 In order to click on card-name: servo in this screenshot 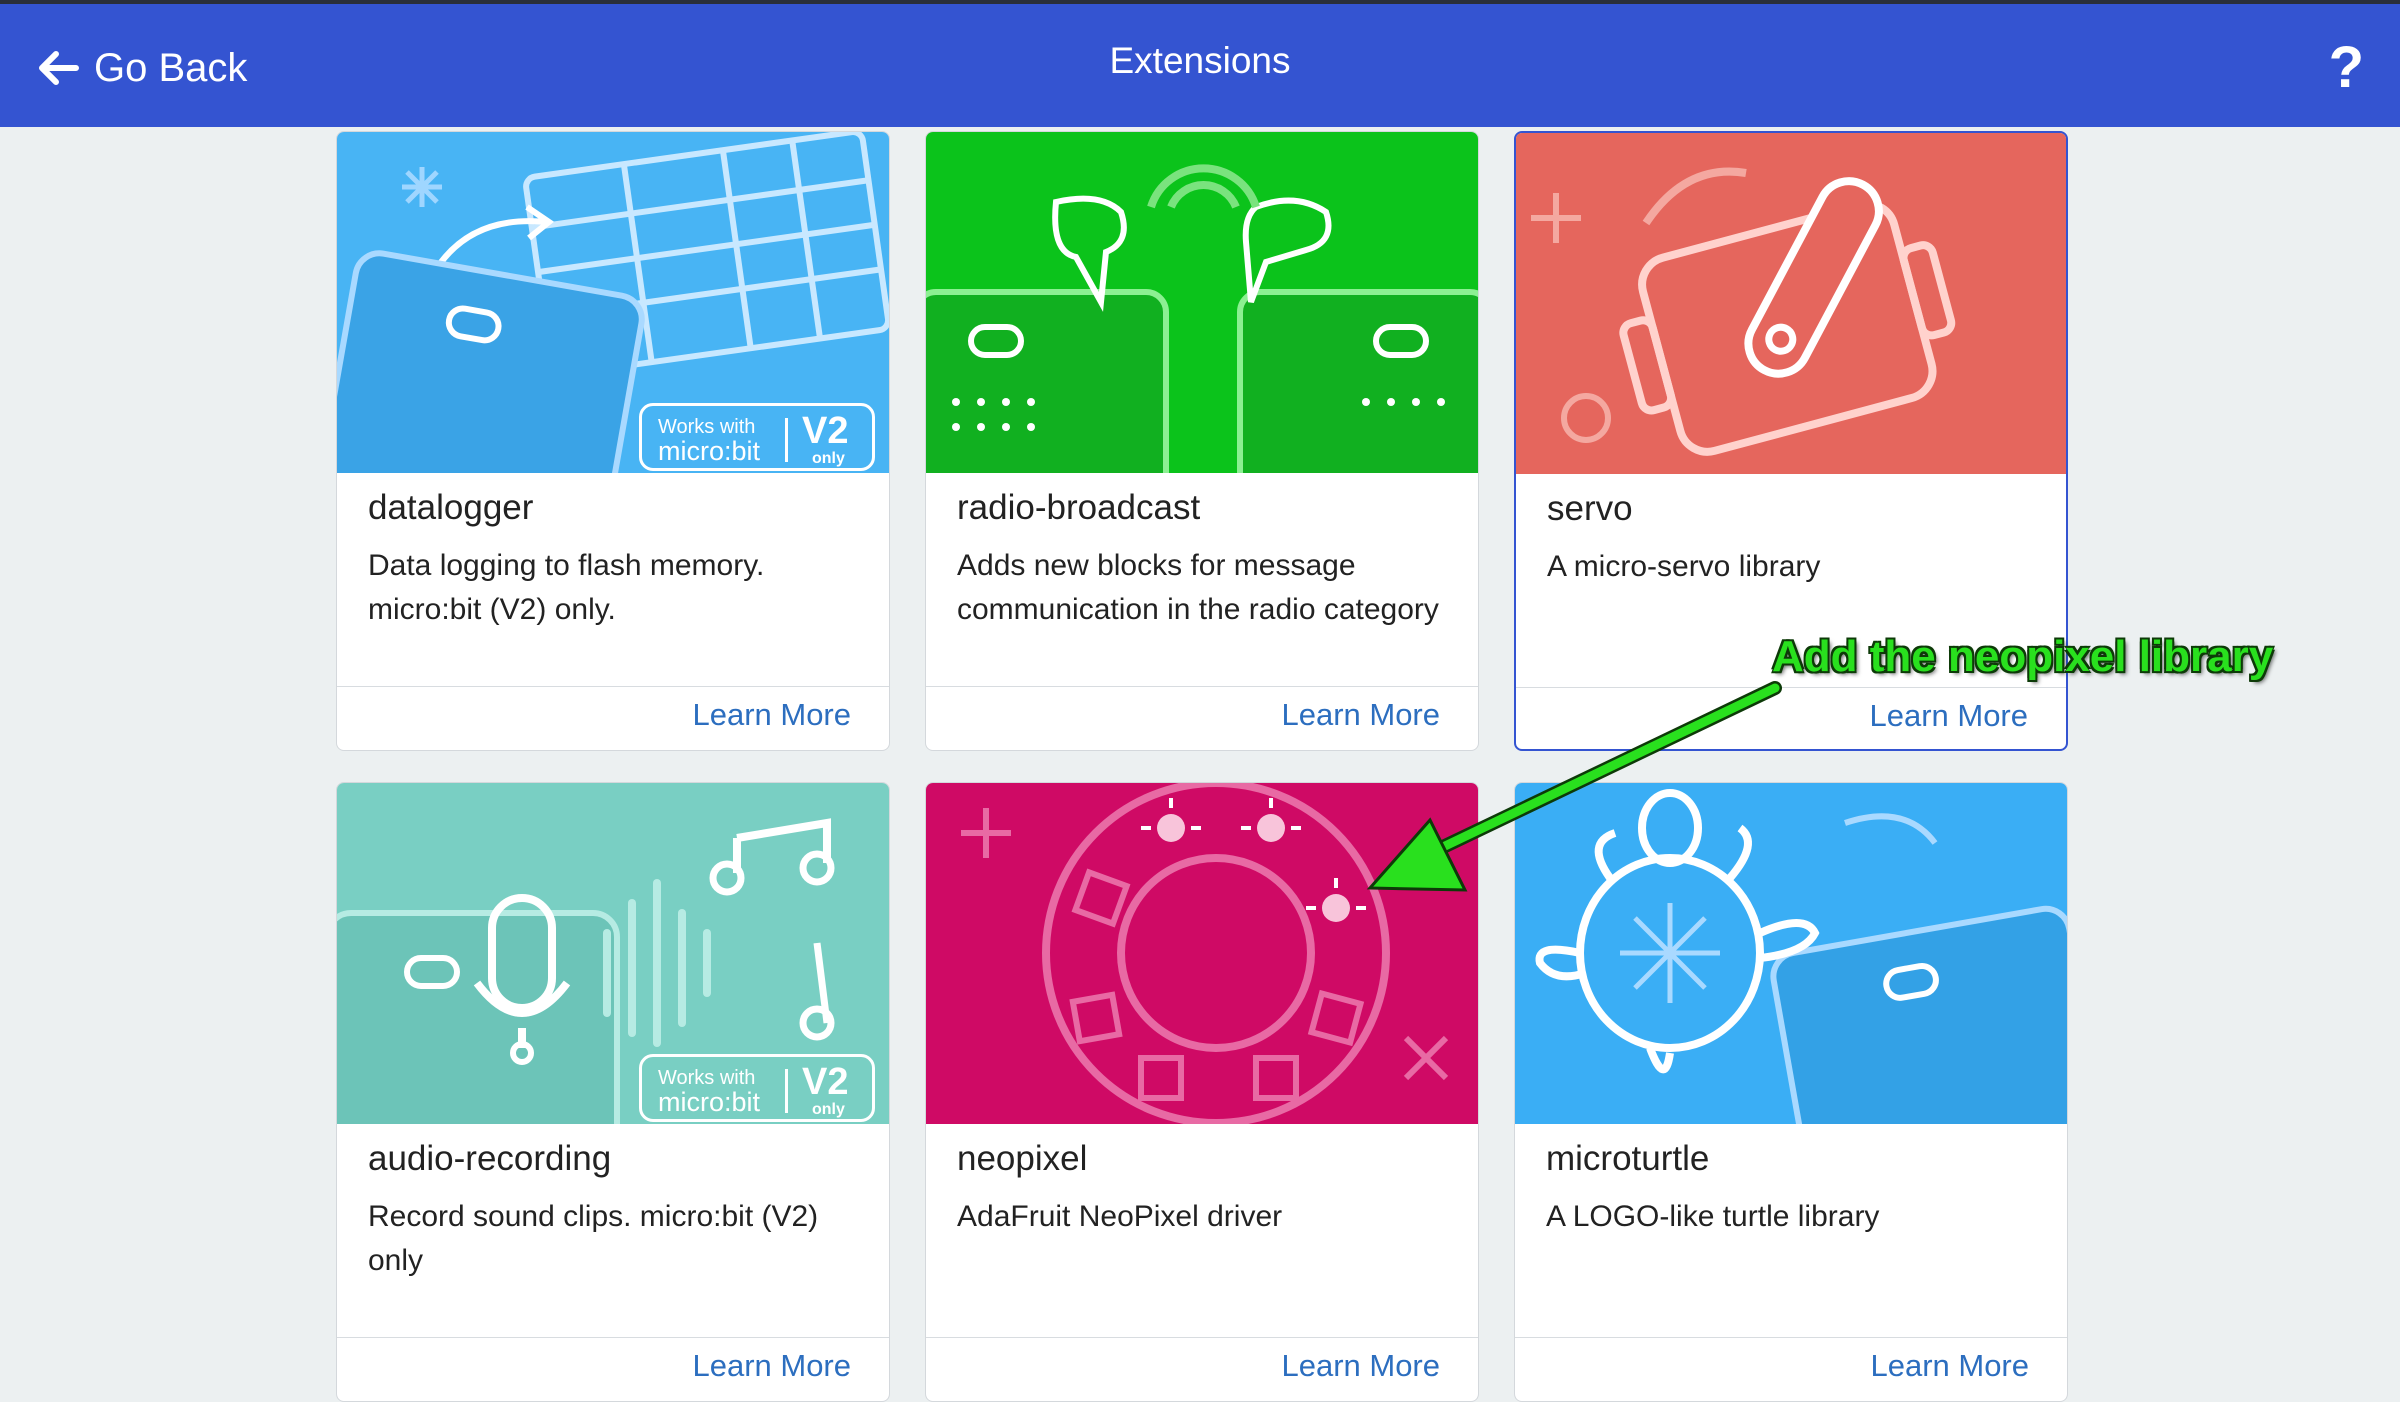, I will do `click(1590, 508)`.